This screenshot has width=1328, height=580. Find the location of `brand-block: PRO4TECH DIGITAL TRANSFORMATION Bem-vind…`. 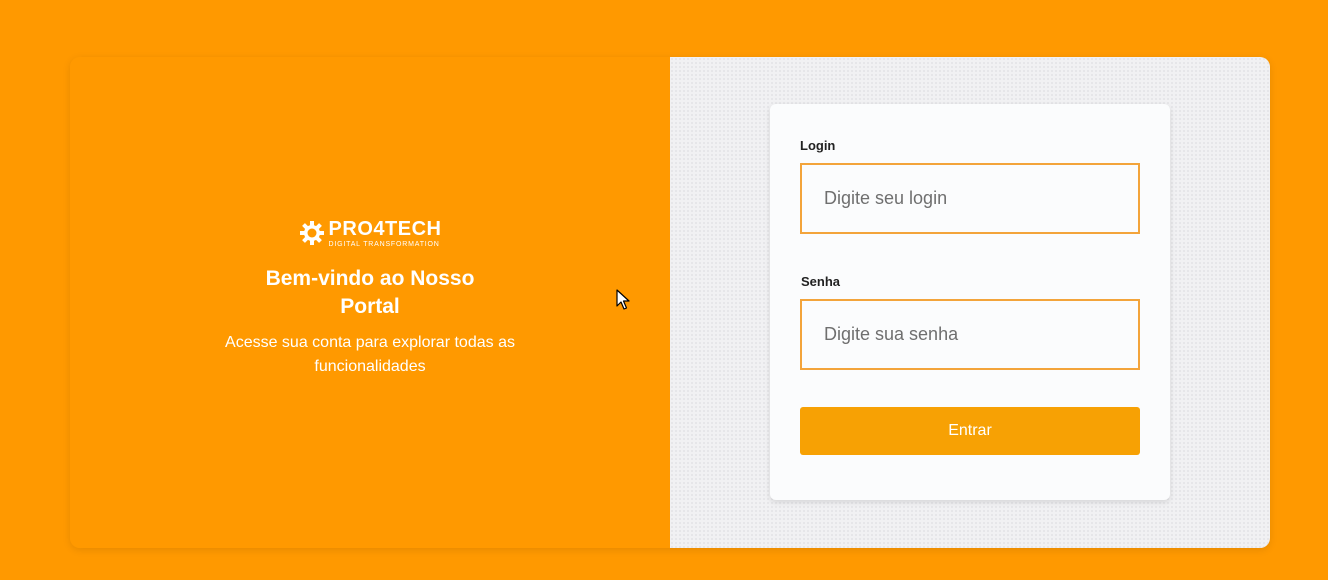

brand-block: PRO4TECH DIGITAL TRANSFORMATION Bem-vind… is located at coordinates (370, 298).